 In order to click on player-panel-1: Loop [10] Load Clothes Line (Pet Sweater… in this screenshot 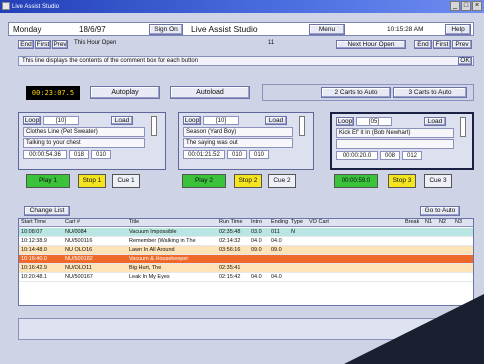, I will do `click(92, 141)`.